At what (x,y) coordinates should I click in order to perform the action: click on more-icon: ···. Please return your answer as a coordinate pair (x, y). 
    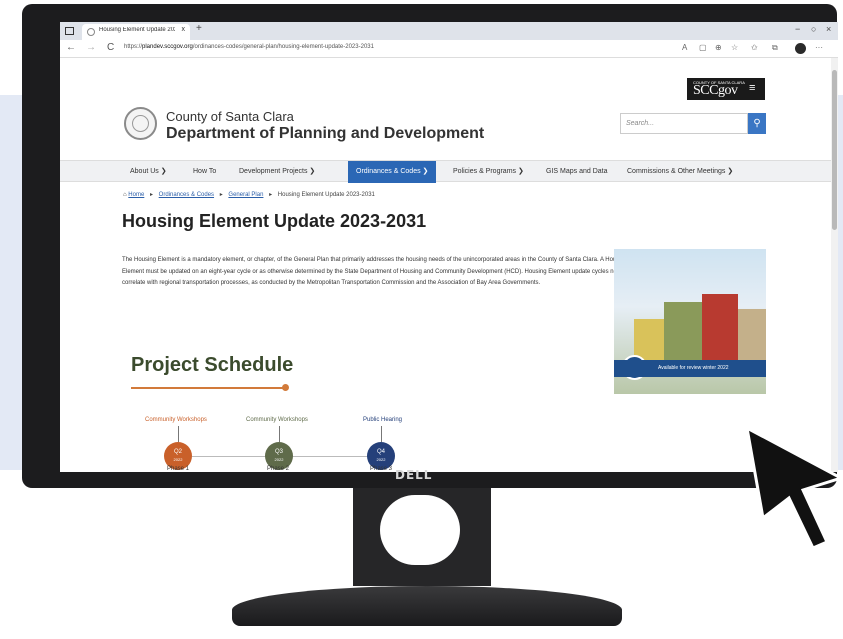
    Looking at the image, I should click on (819, 47).